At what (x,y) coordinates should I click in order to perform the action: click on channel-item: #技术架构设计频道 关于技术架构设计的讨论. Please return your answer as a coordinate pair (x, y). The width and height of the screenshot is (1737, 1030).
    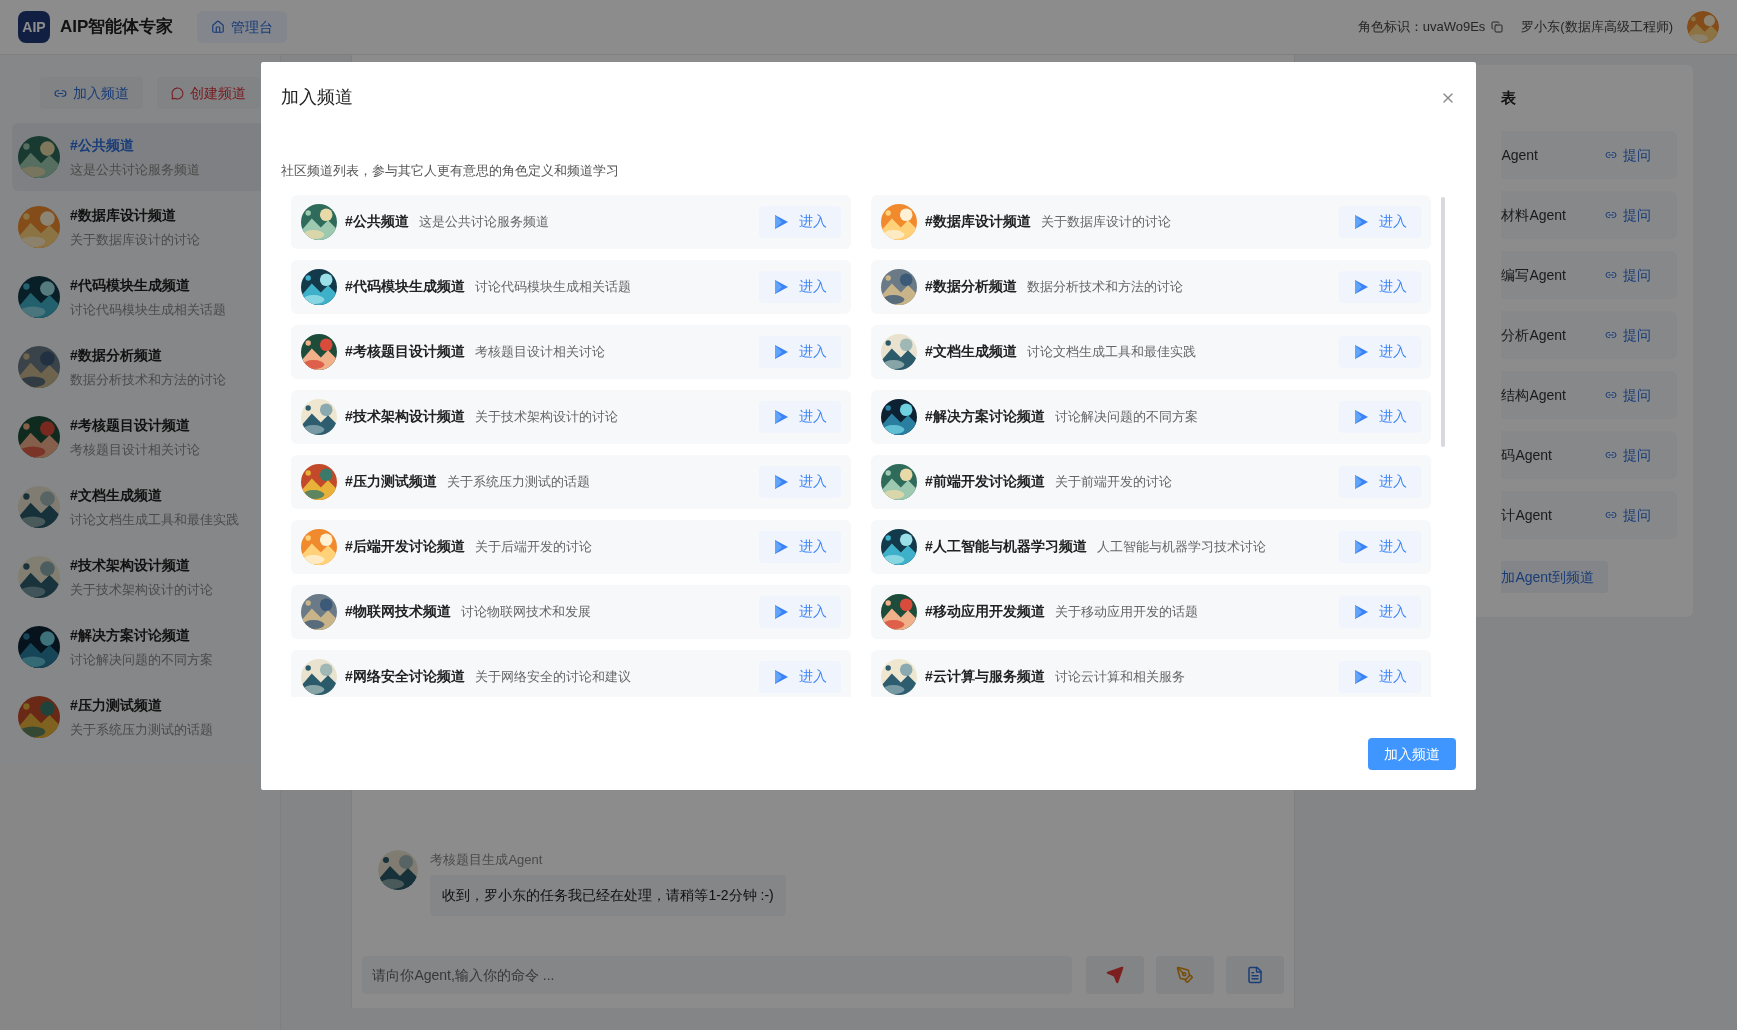
    Looking at the image, I should click on (140, 577).